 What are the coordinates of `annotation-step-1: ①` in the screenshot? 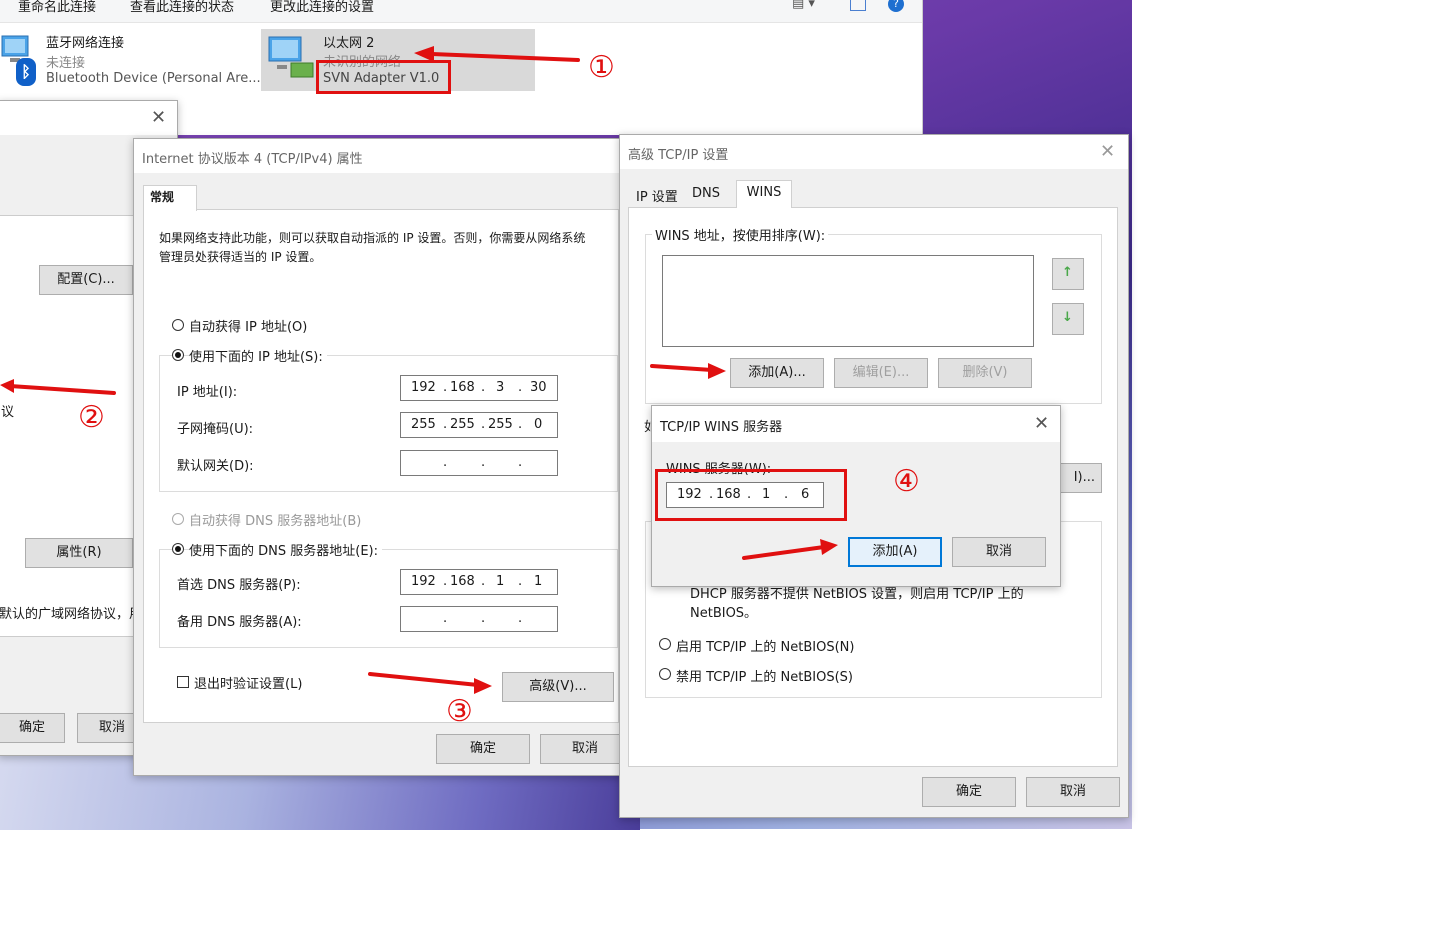 It's located at (601, 67).